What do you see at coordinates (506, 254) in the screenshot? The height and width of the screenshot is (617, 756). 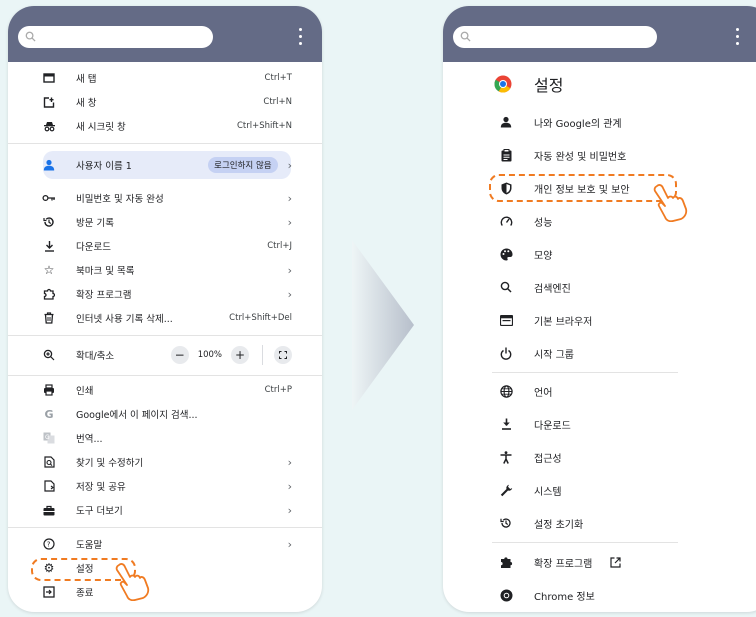 I see `palette-icon` at bounding box center [506, 254].